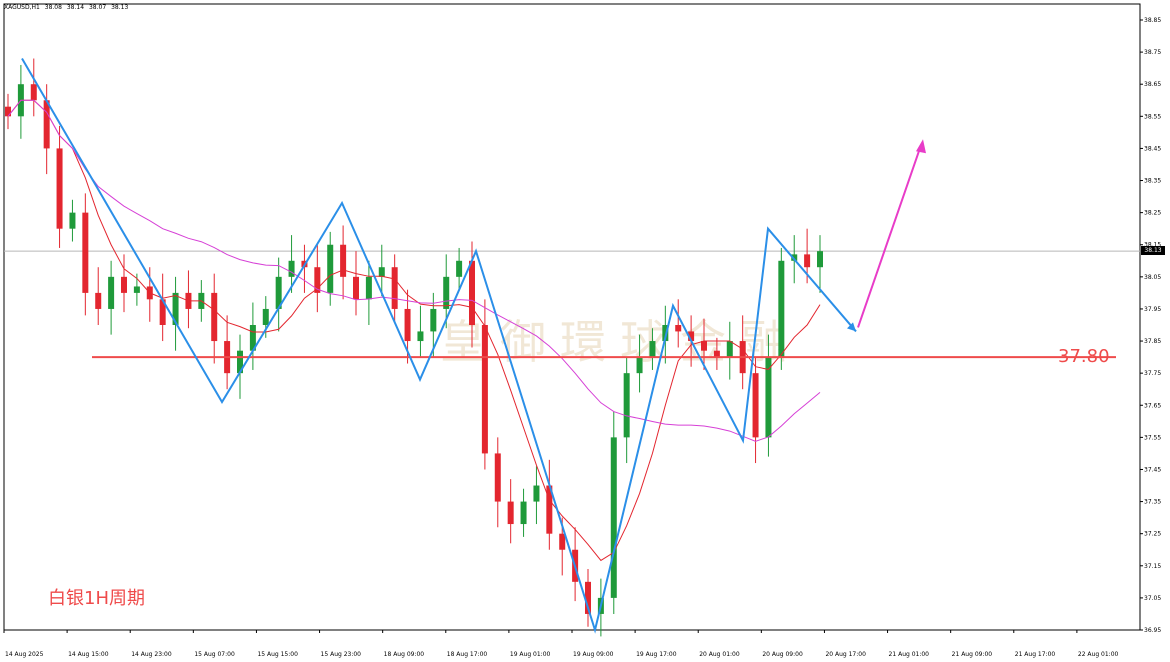 Image resolution: width=1170 pixels, height=662 pixels. I want to click on time-tick-label: 18 Aug 09:00, so click(404, 654).